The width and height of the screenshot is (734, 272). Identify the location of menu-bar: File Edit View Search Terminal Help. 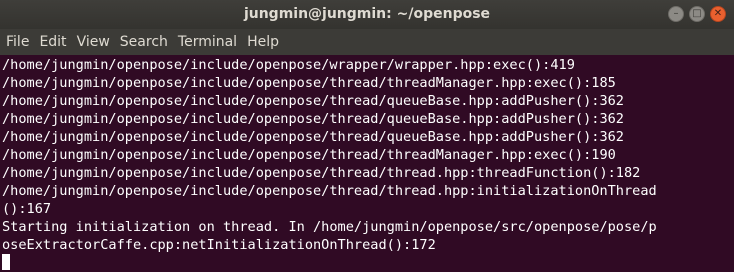
(367, 42).